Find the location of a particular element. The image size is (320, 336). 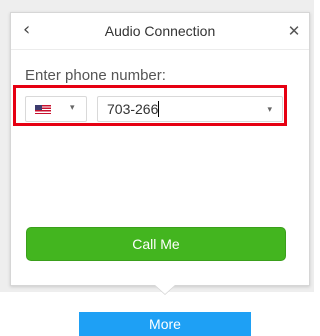

call-me-button: Call Me is located at coordinates (156, 244).